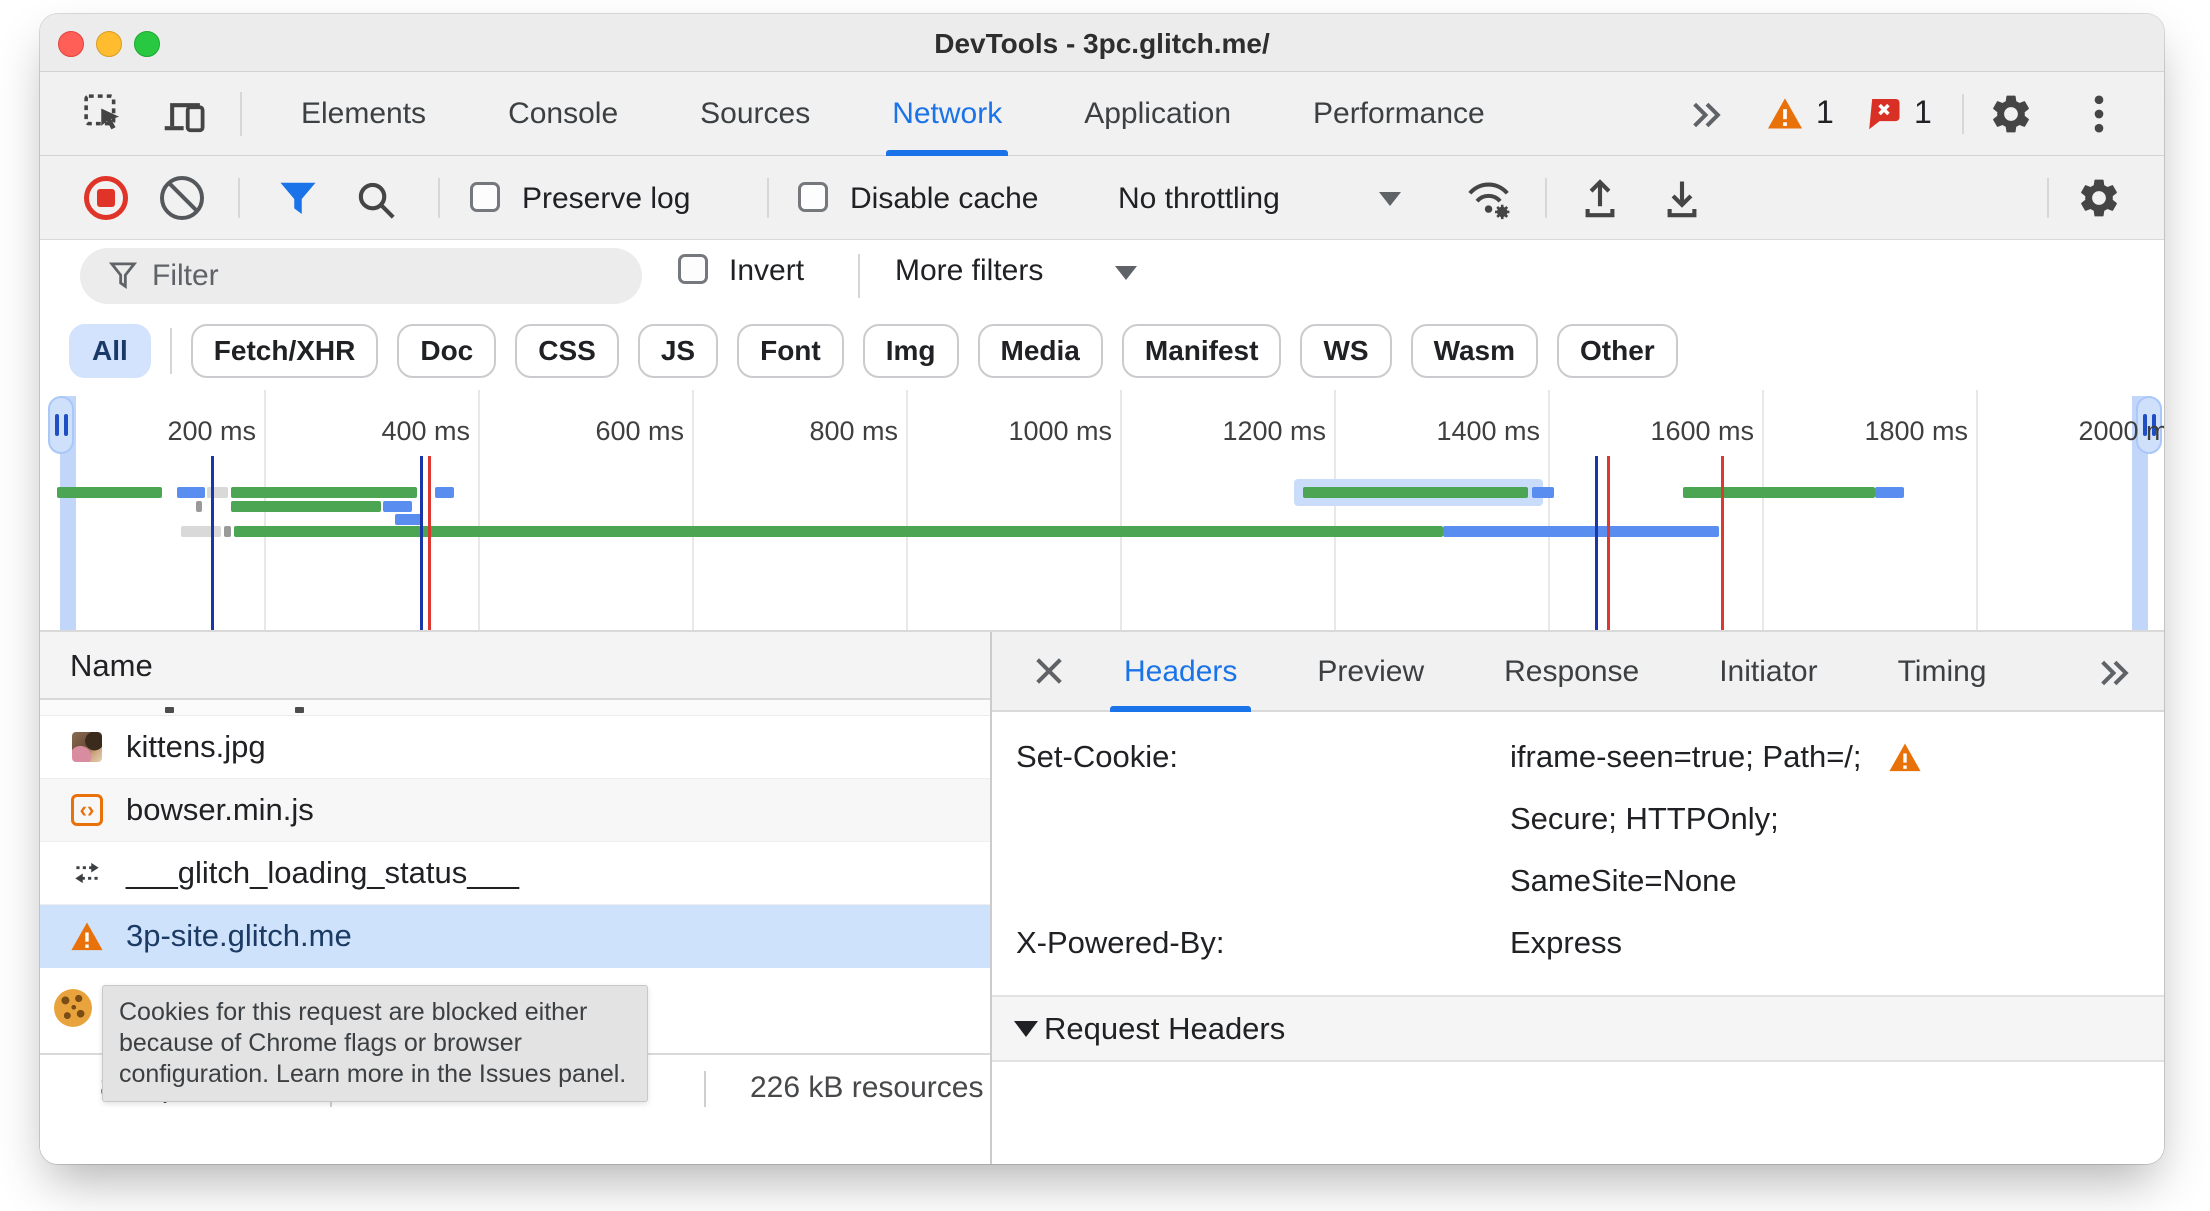 The width and height of the screenshot is (2210, 1211). What do you see at coordinates (87, 810) in the screenshot?
I see `script-icon: ‹›` at bounding box center [87, 810].